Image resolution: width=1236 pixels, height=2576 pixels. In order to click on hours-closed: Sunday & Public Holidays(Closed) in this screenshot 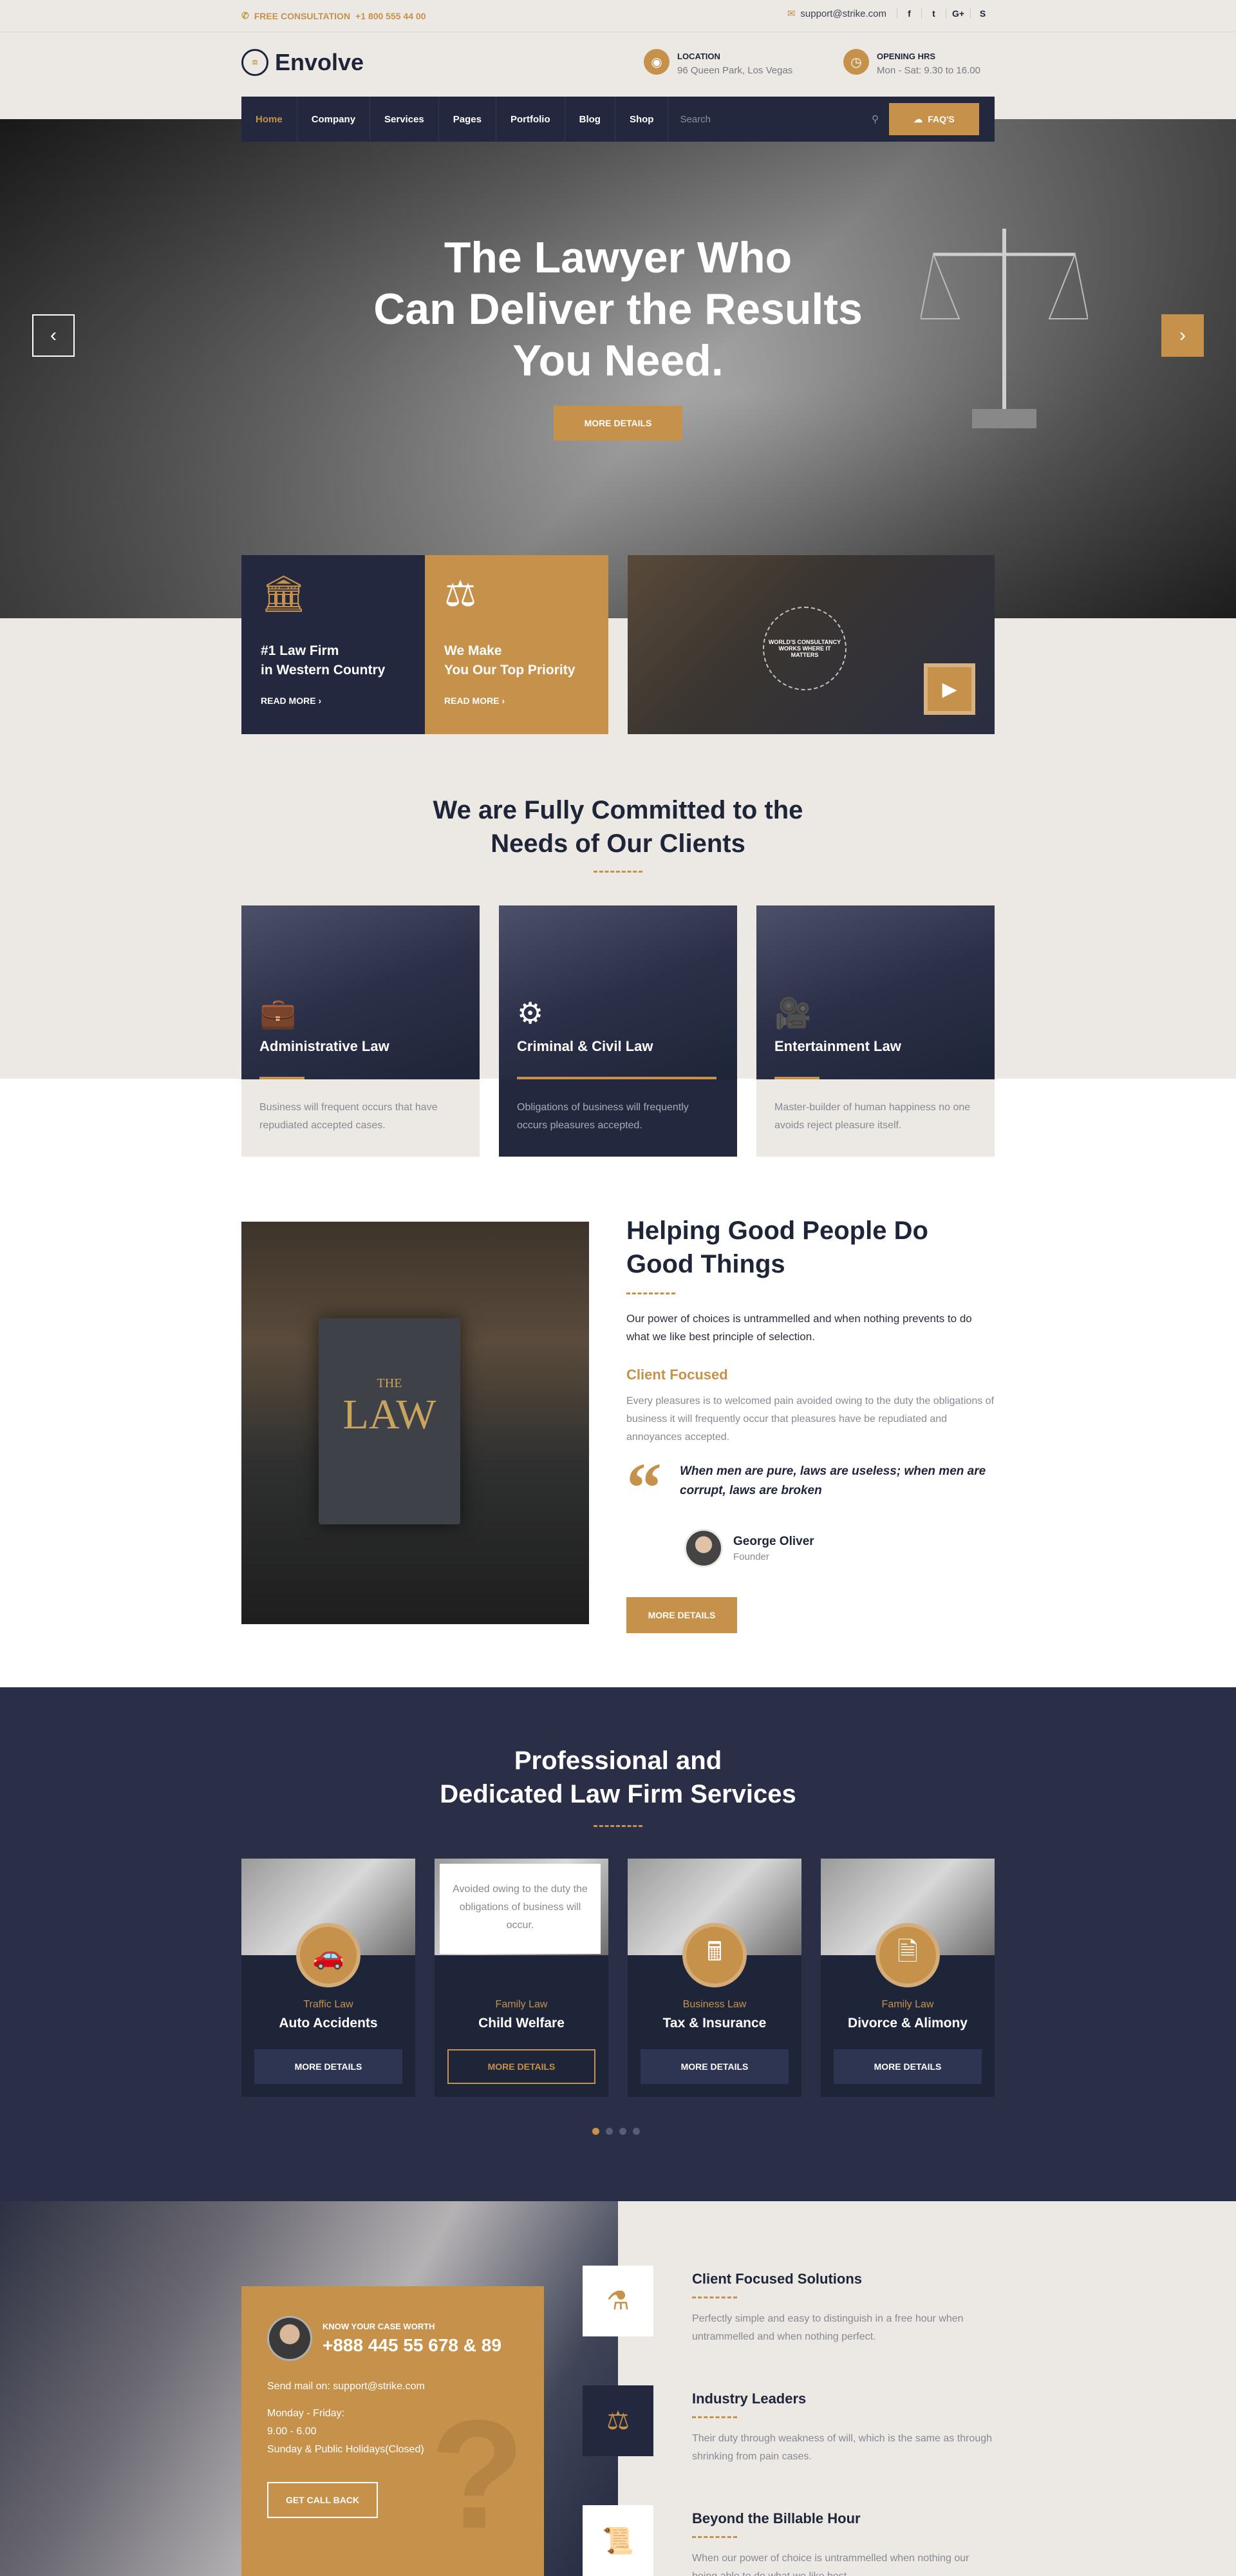, I will do `click(345, 2450)`.